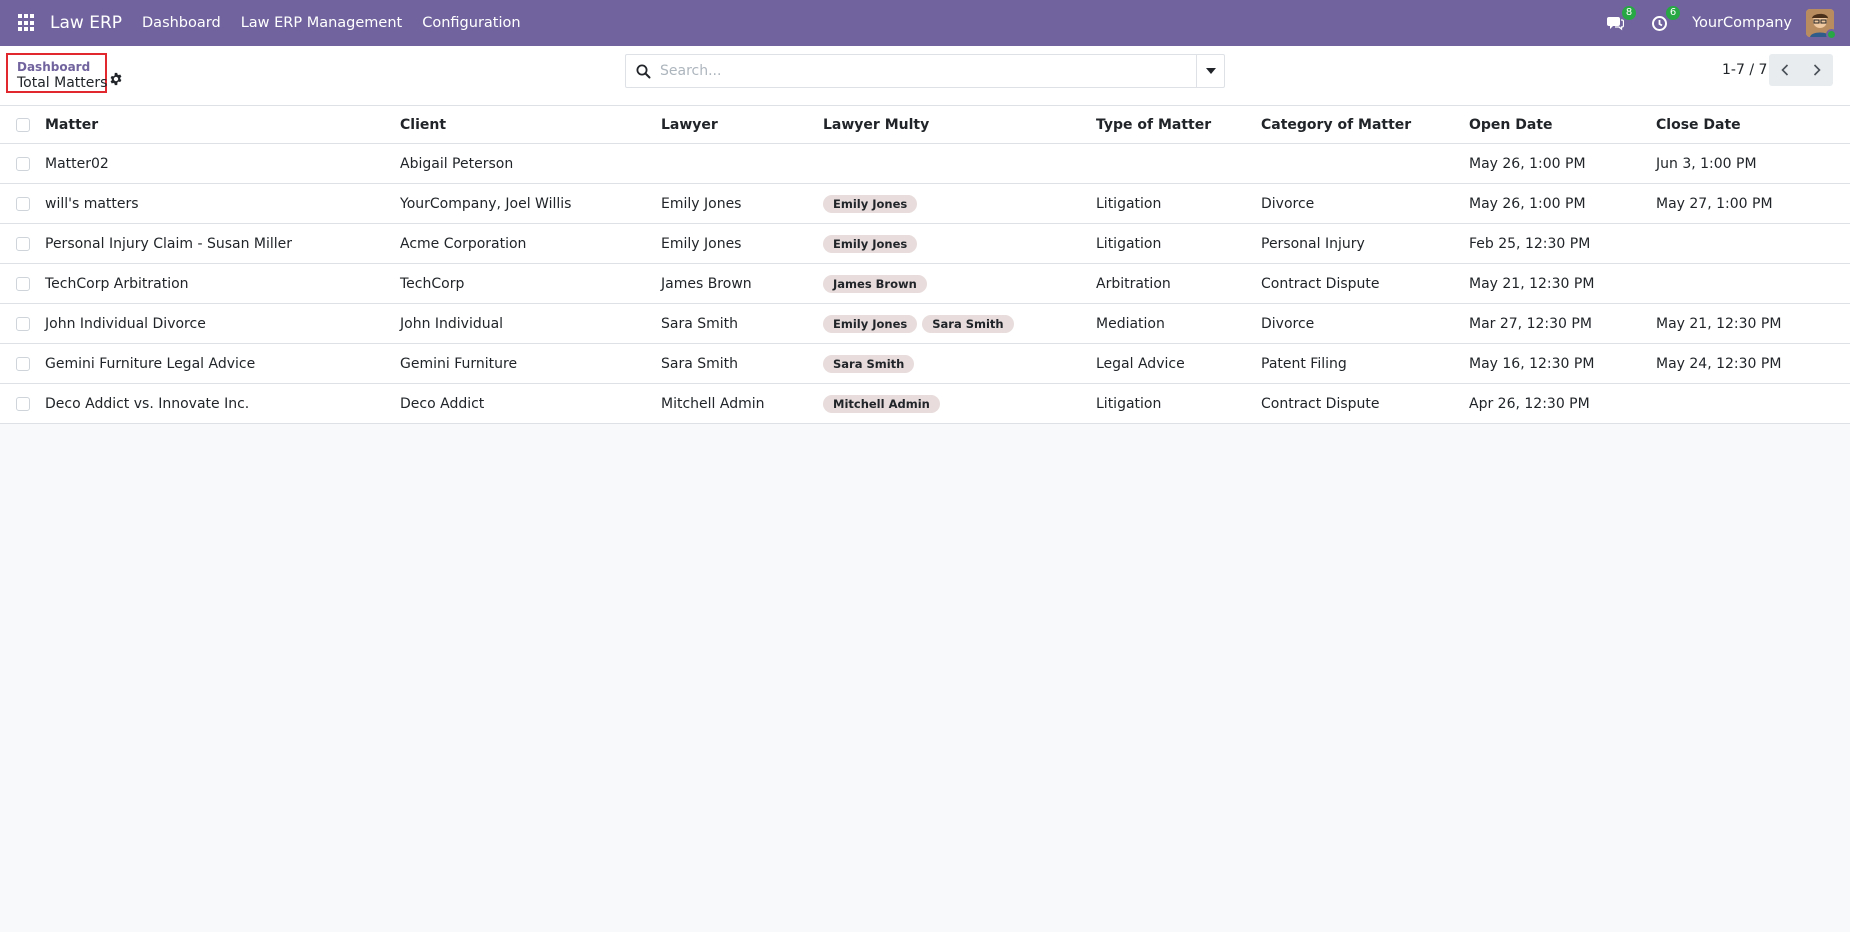 The height and width of the screenshot is (932, 1850). What do you see at coordinates (1532, 283) in the screenshot?
I see `cell-open-date: May 21, 12:30 PM` at bounding box center [1532, 283].